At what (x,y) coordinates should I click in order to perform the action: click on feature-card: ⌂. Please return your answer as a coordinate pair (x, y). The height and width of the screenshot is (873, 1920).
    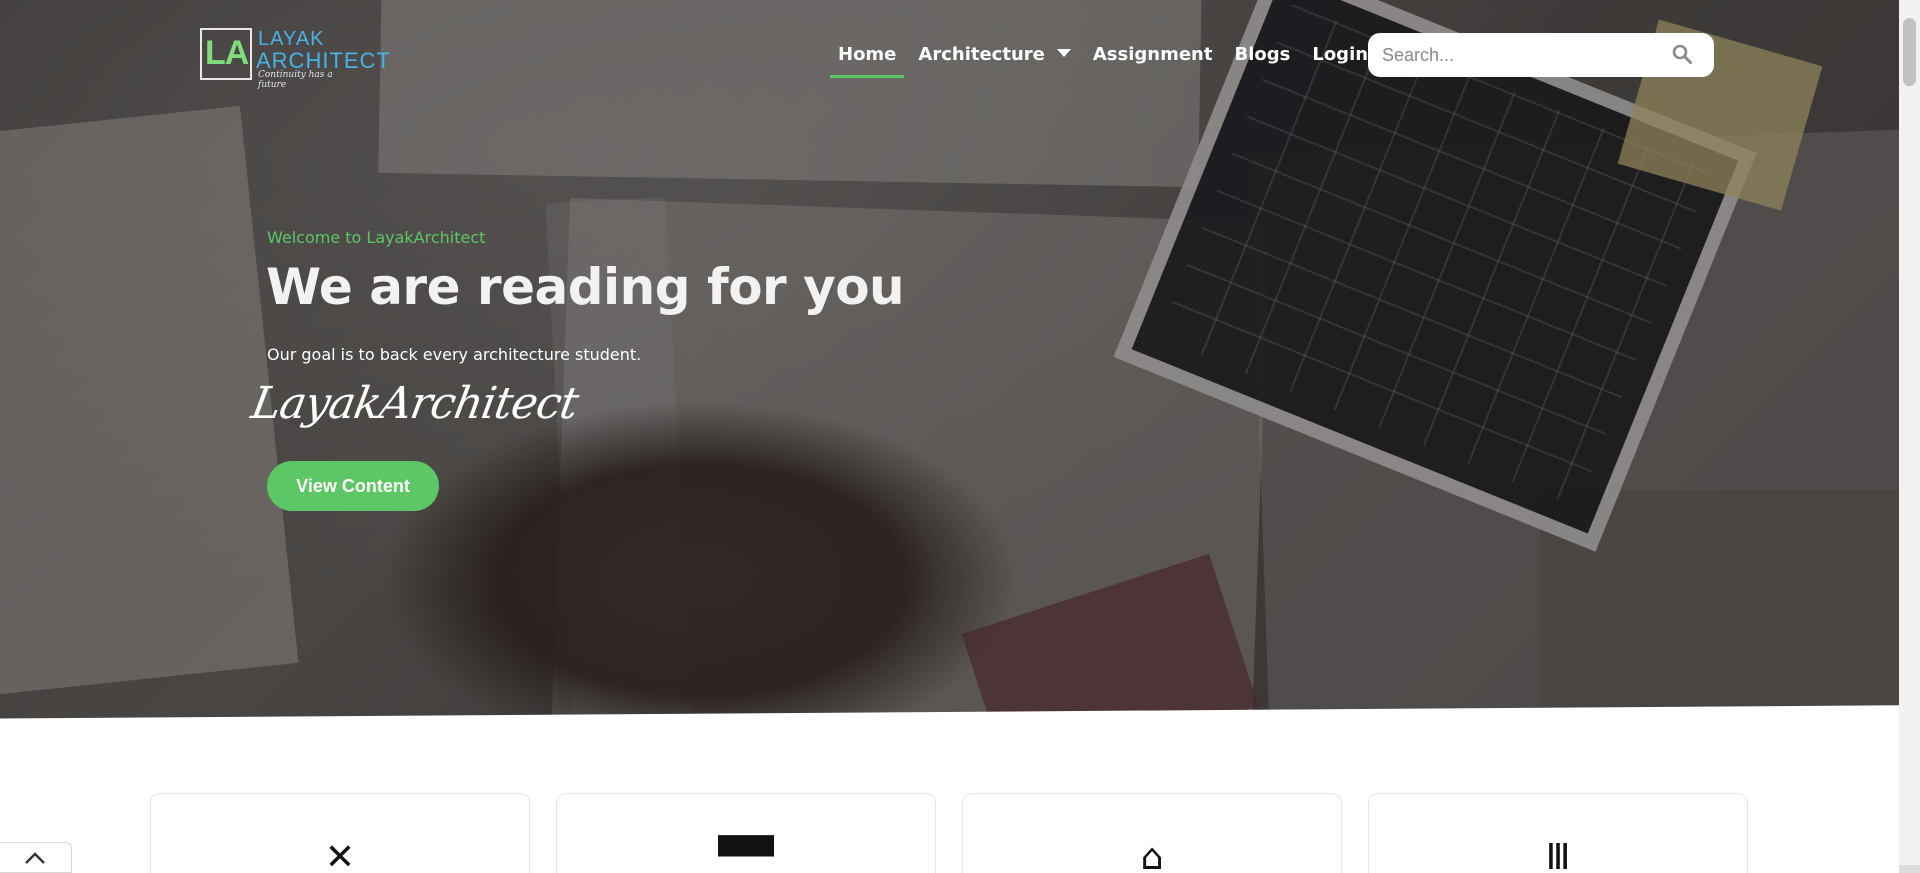
    Looking at the image, I should click on (1152, 833).